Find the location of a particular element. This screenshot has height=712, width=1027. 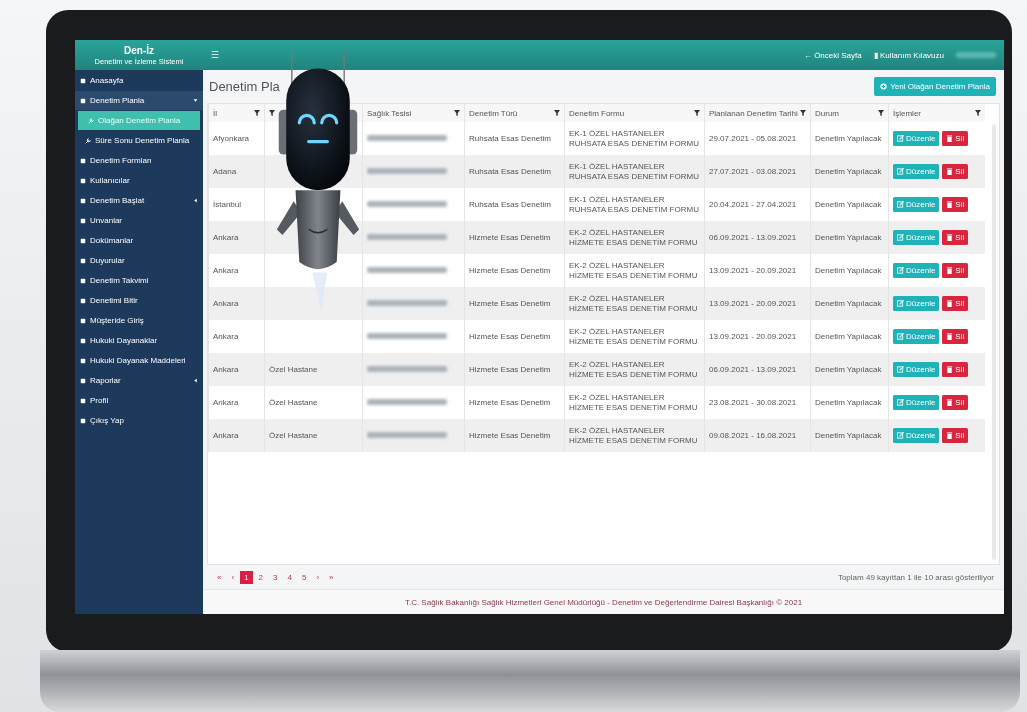

page-button: 1 is located at coordinates (246, 577).